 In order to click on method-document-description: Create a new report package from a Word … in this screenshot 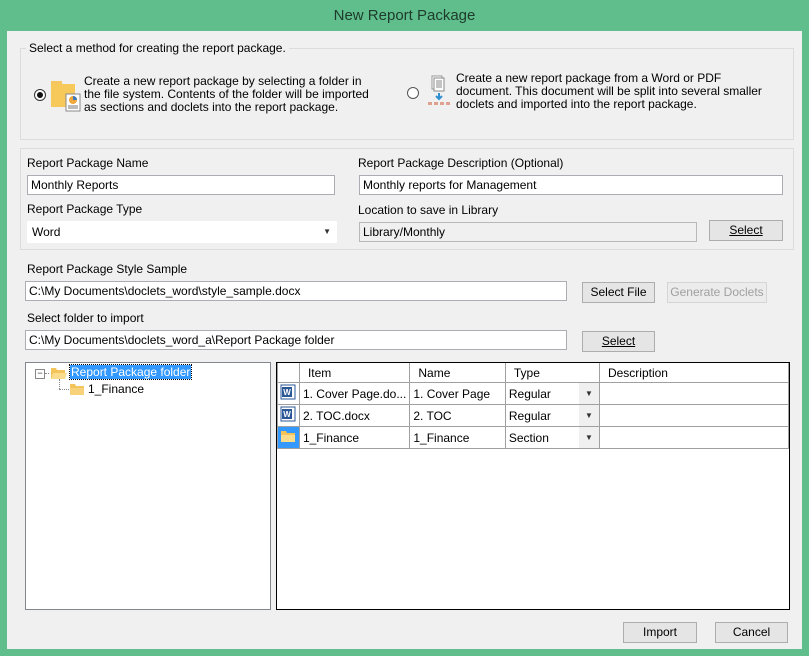, I will do `click(609, 91)`.